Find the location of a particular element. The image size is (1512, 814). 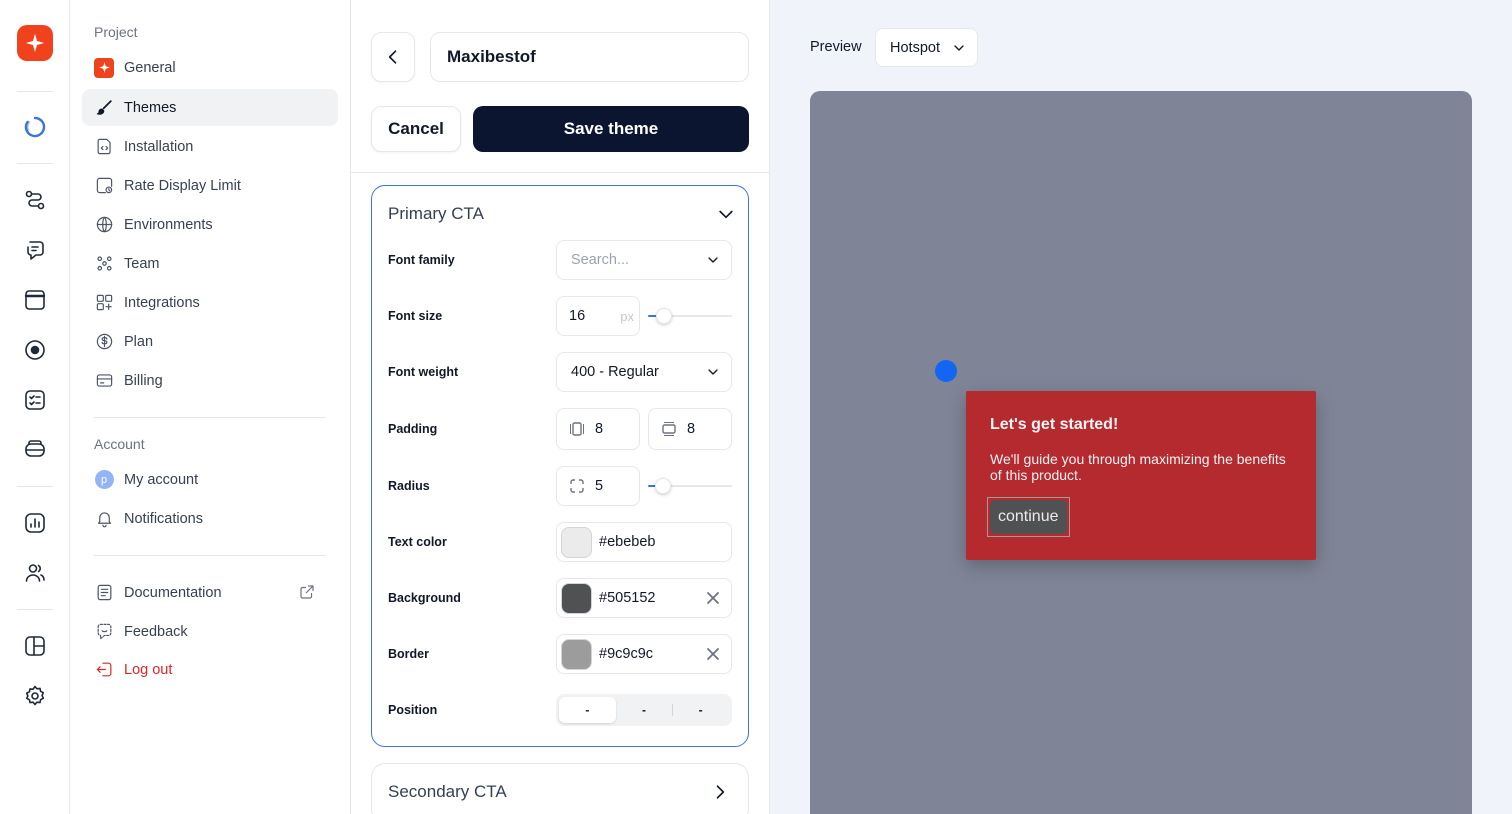

tooltip-button-border: continue is located at coordinates (1028, 517).